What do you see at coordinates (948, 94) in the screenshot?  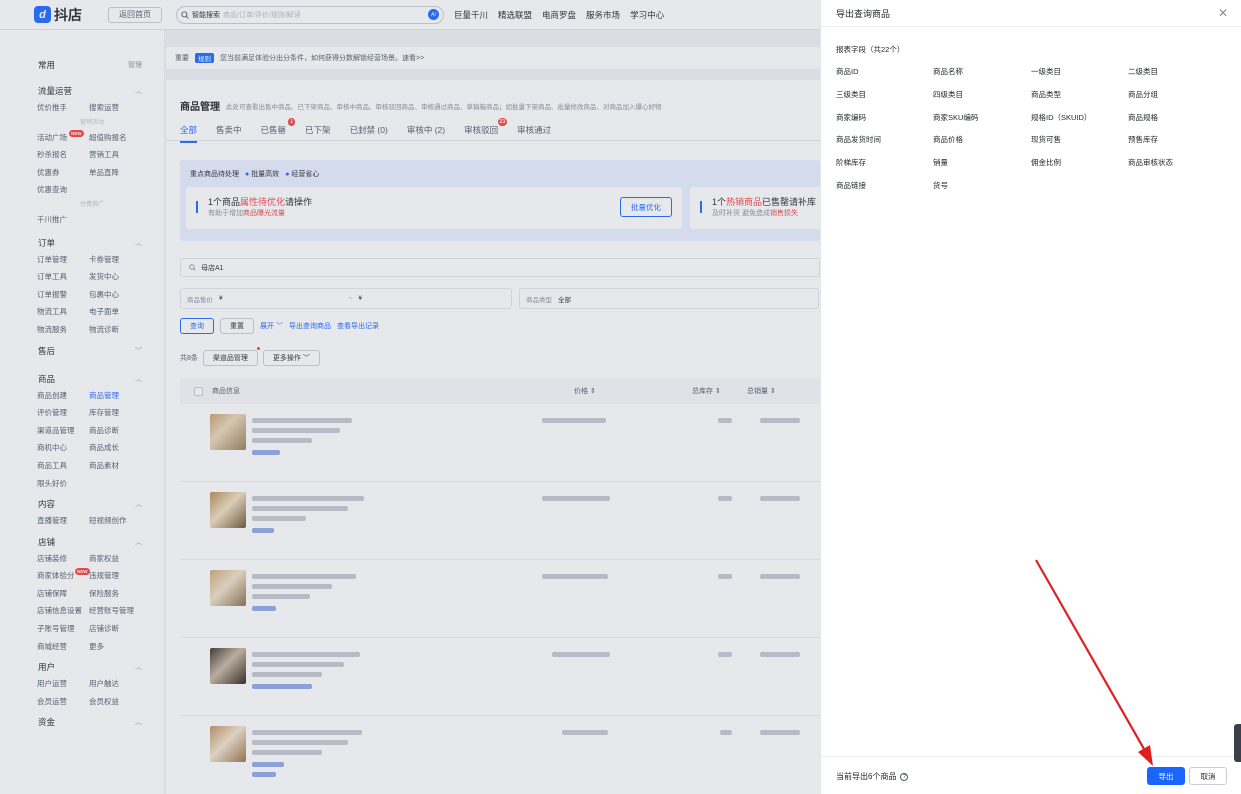 I see `field-item: 四级类目` at bounding box center [948, 94].